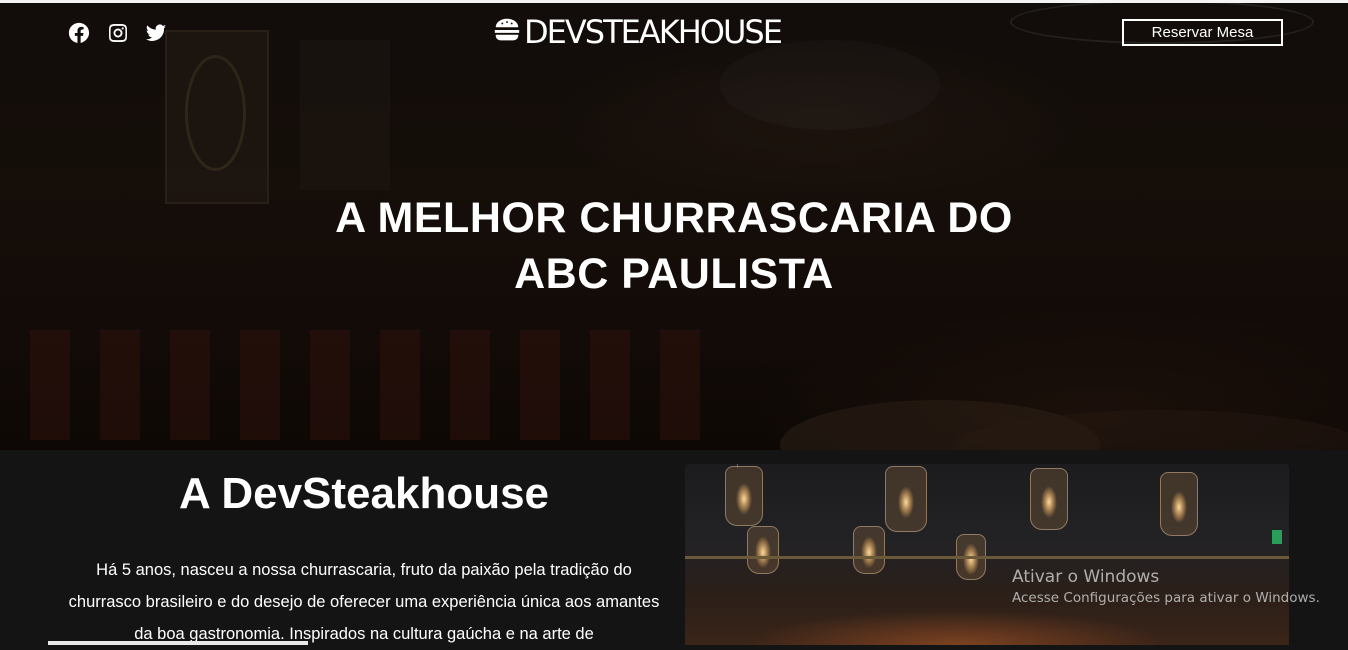 This screenshot has height=650, width=1348. I want to click on hero-title: A MELHOR CHURRASCARIA DO ABC PAULISTA, so click(674, 246).